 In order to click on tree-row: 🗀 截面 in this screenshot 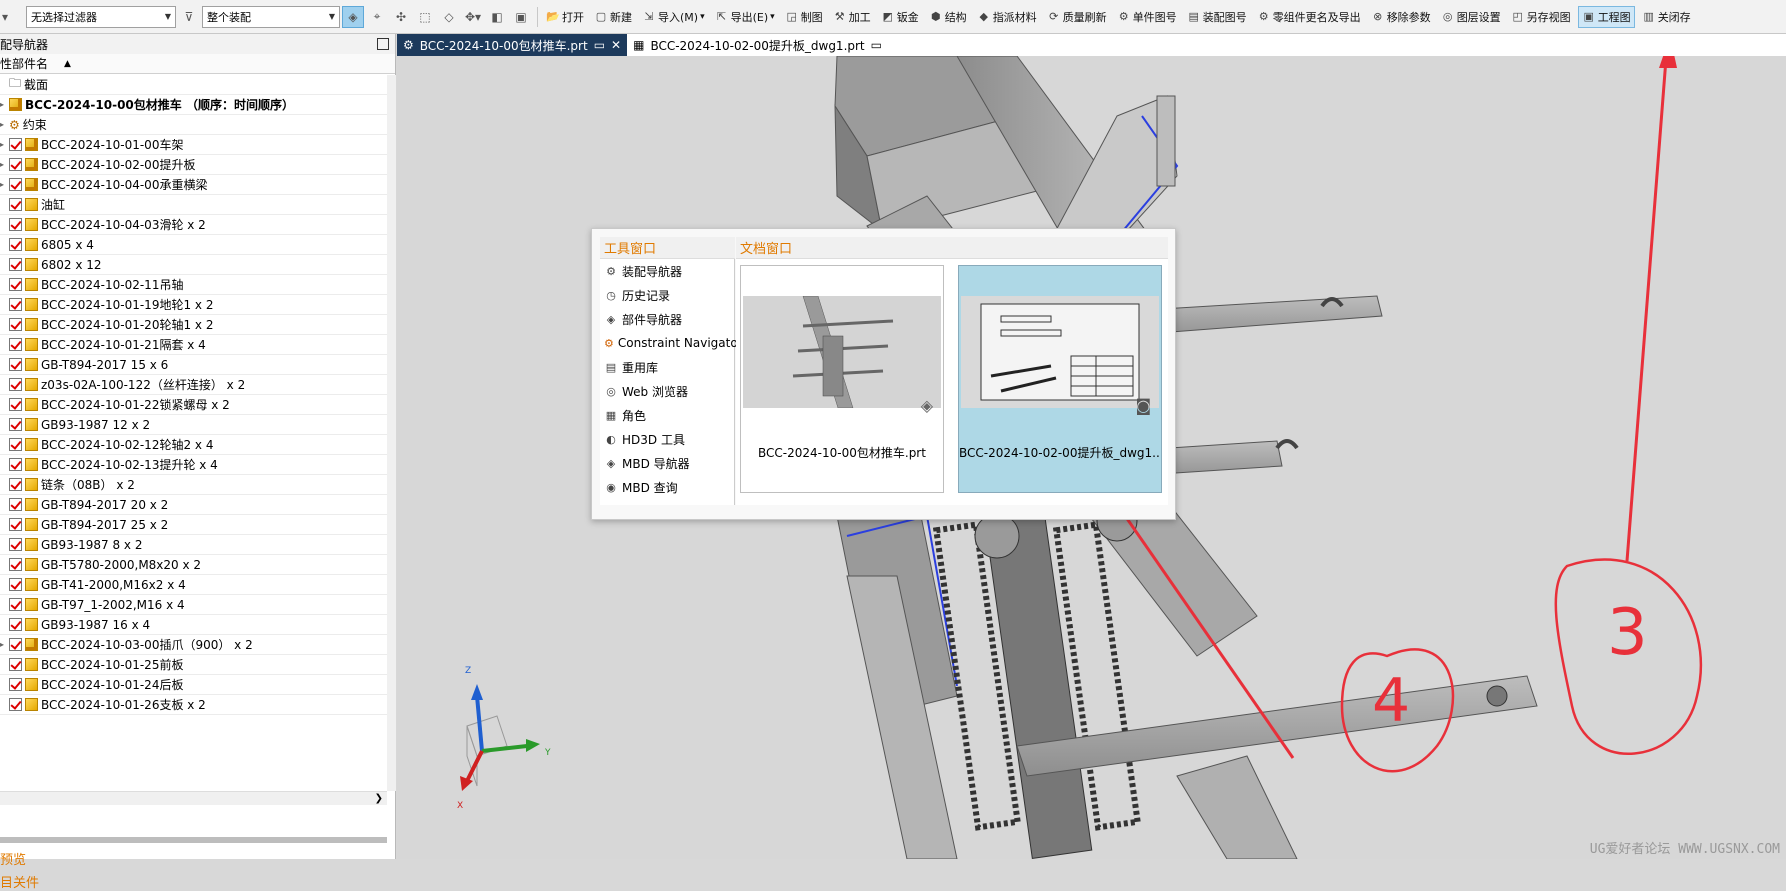, I will do `click(193, 85)`.